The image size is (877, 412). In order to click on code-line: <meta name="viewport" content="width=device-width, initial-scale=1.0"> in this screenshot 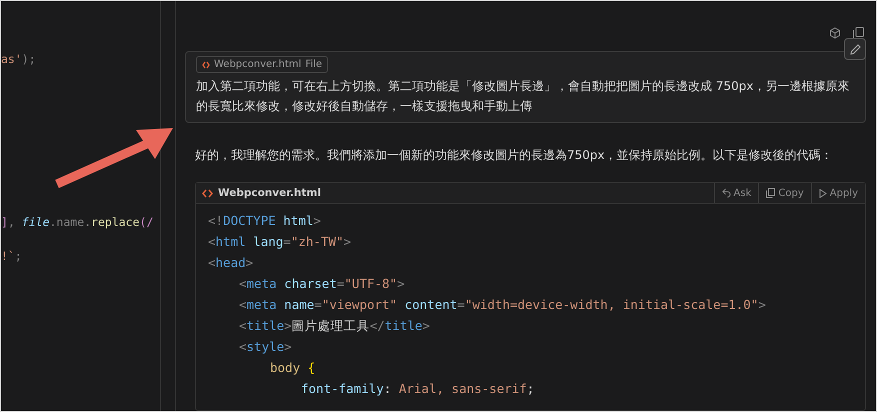, I will do `click(502, 305)`.